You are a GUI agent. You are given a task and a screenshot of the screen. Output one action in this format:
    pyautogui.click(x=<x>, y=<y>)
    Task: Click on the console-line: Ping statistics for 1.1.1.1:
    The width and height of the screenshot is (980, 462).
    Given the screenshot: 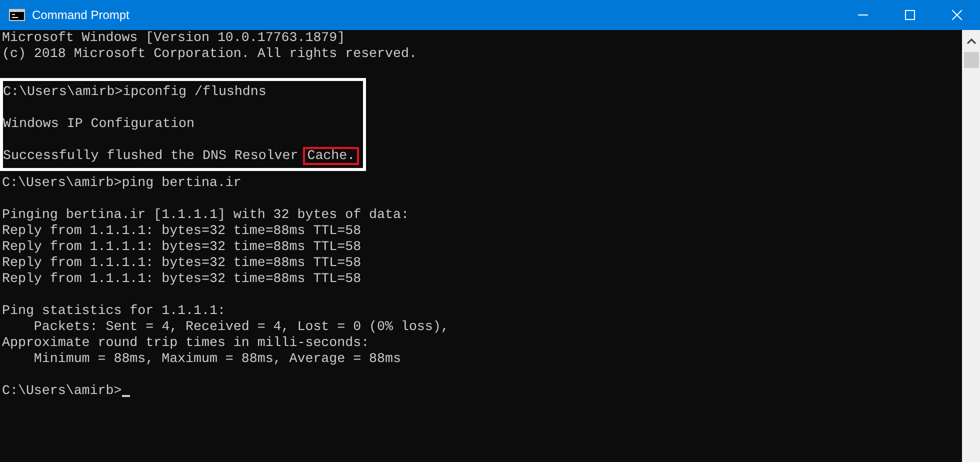 What is the action you would take?
    pyautogui.click(x=114, y=311)
    